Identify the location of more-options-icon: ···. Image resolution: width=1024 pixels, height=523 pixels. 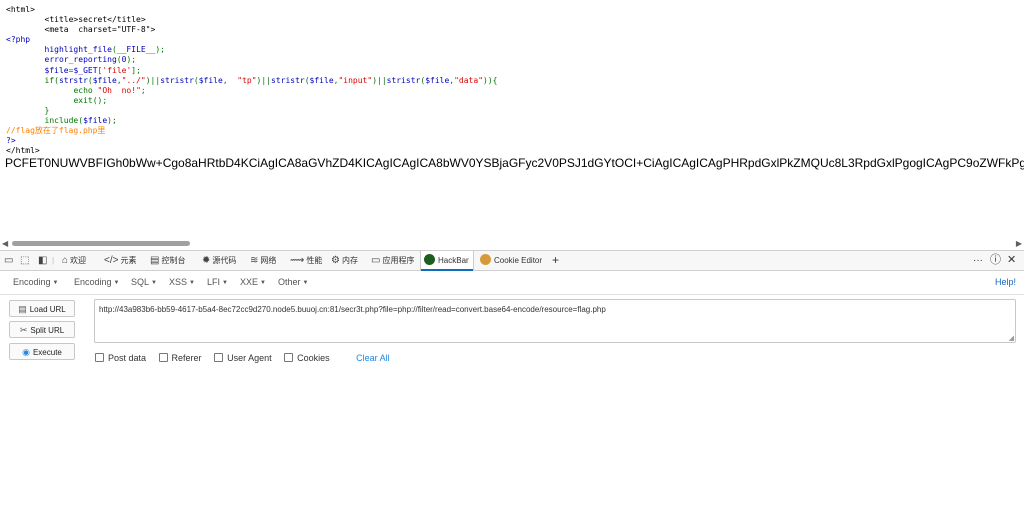
(978, 260).